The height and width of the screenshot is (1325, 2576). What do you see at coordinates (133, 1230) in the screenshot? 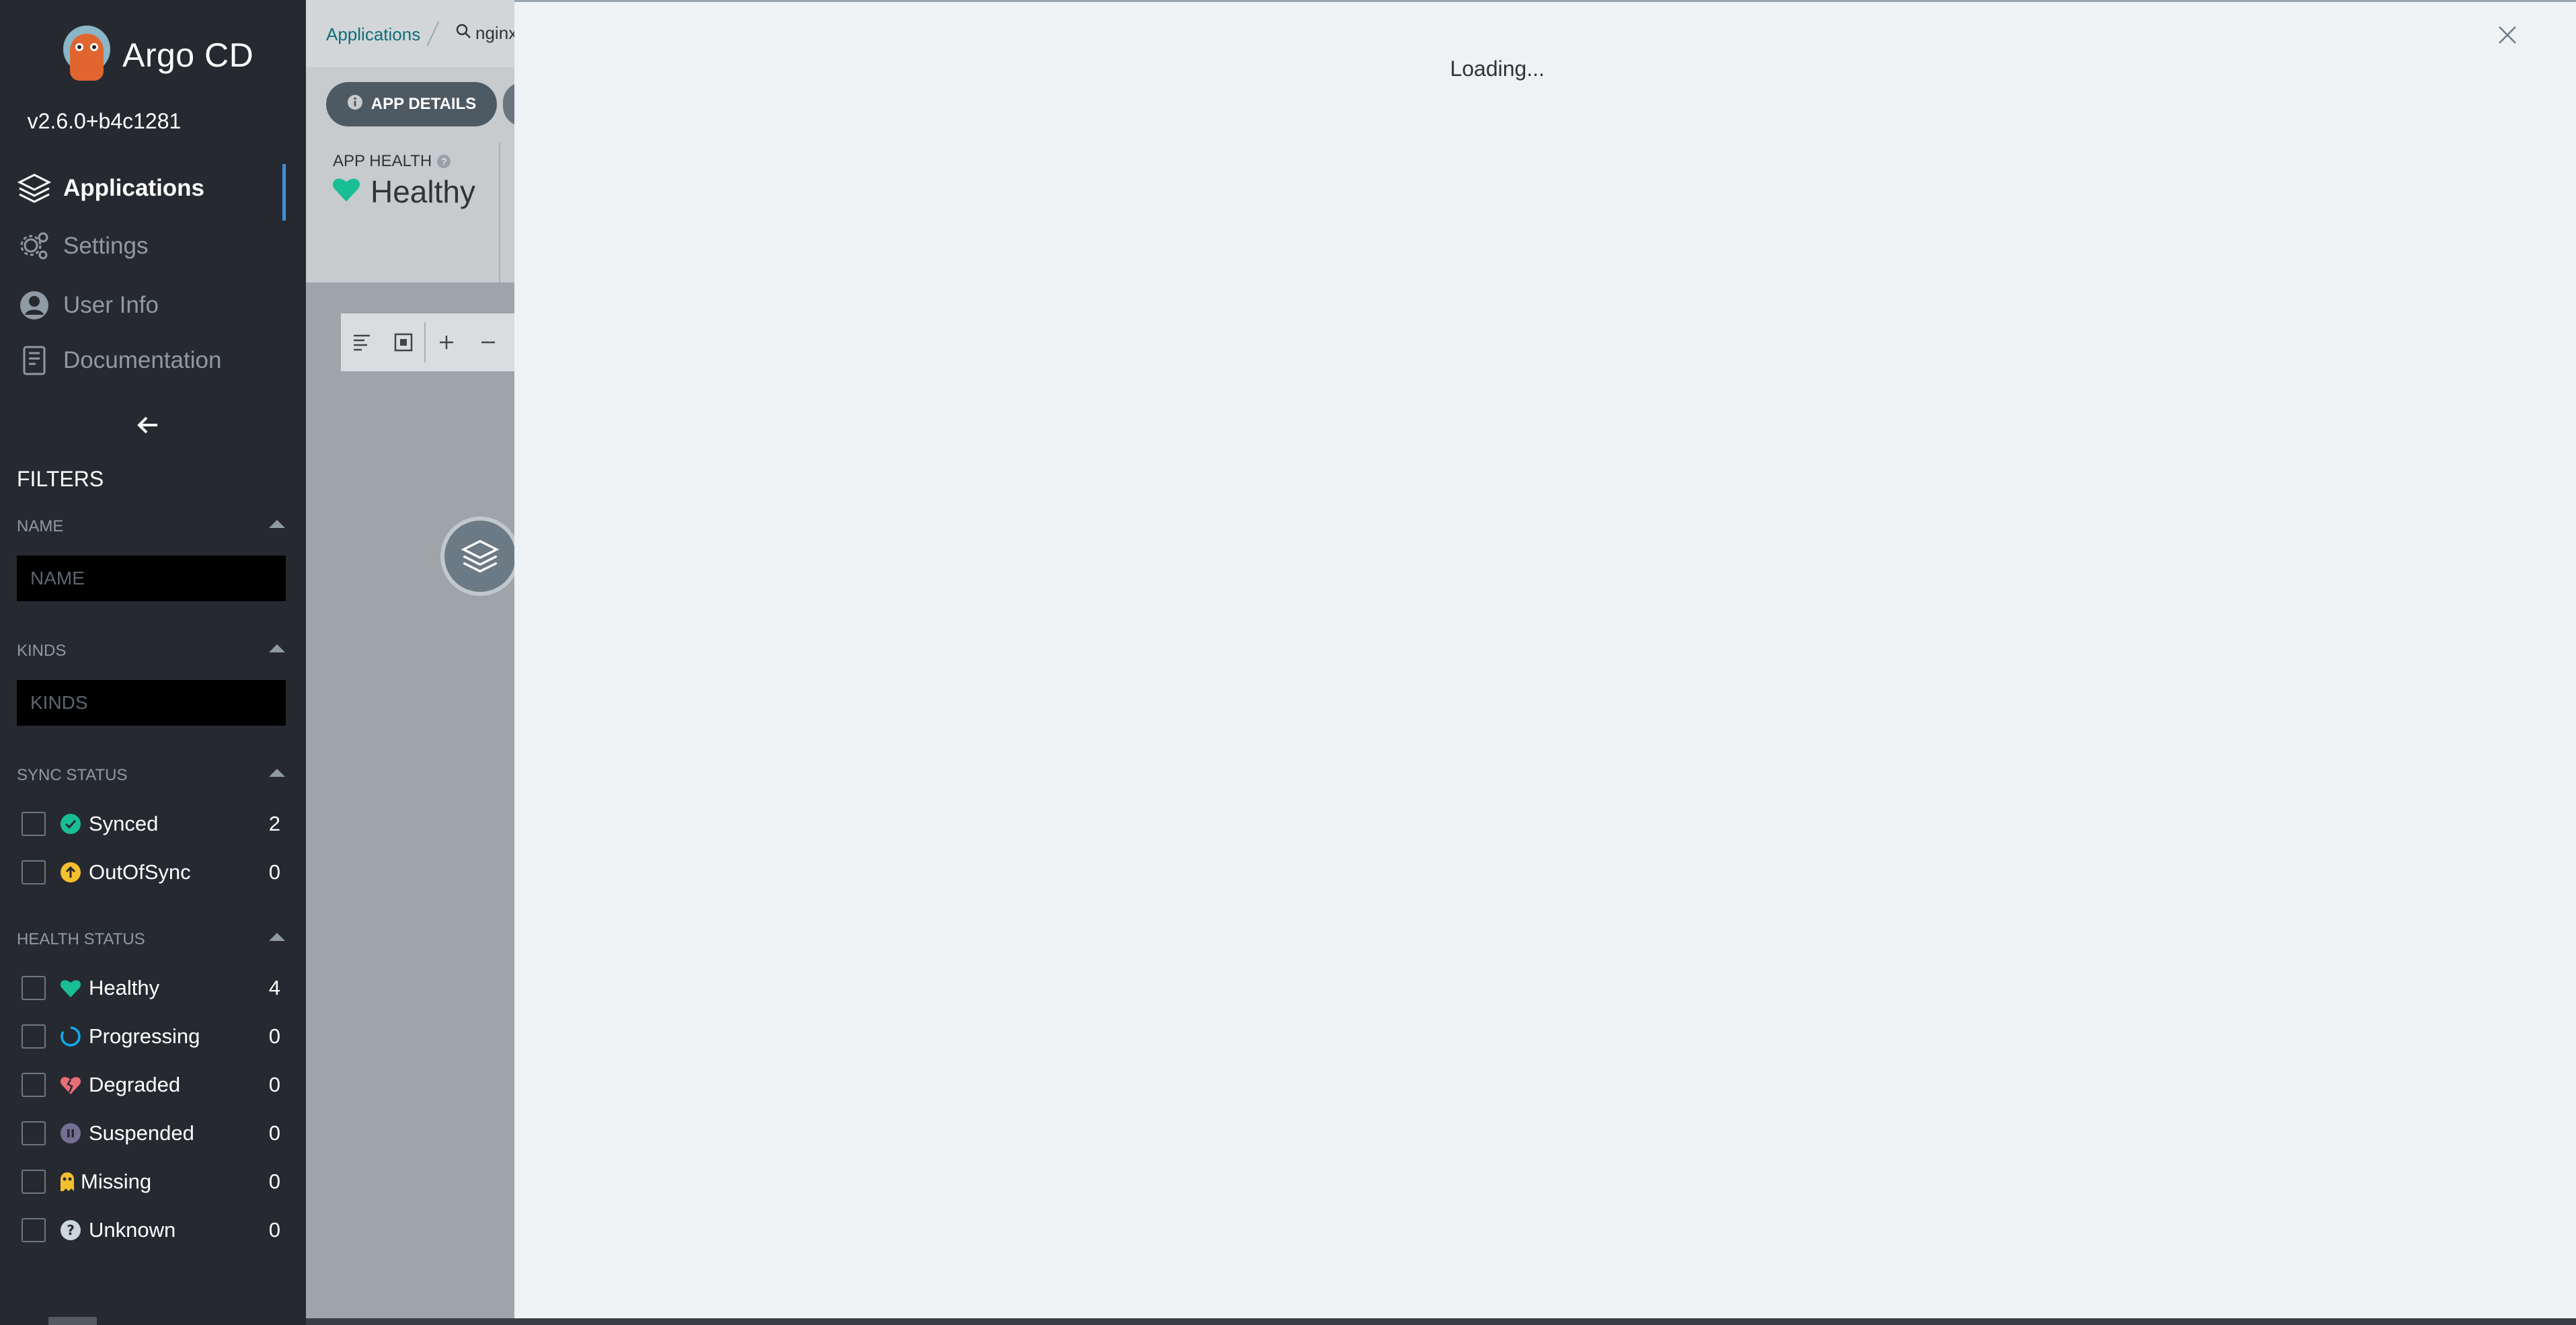
I see `filter-label: Unknown` at bounding box center [133, 1230].